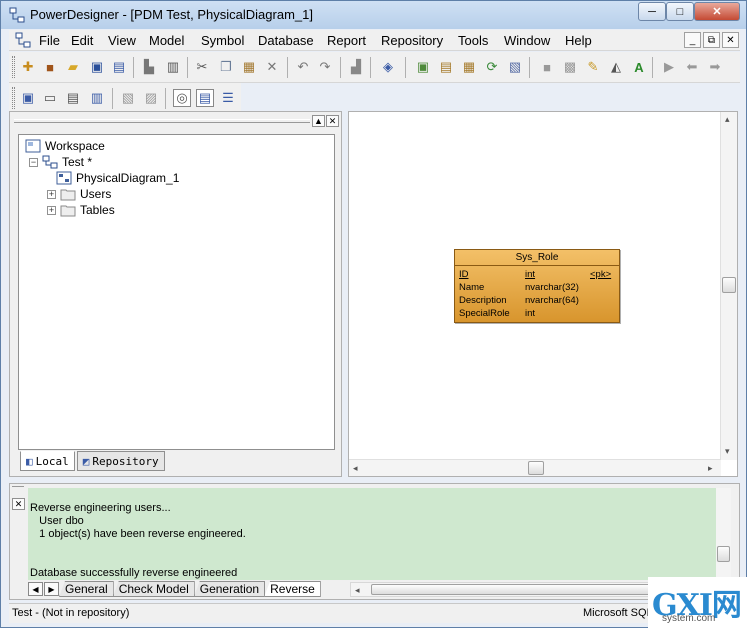 The image size is (747, 628). What do you see at coordinates (527, 40) in the screenshot?
I see `menu-window: Window` at bounding box center [527, 40].